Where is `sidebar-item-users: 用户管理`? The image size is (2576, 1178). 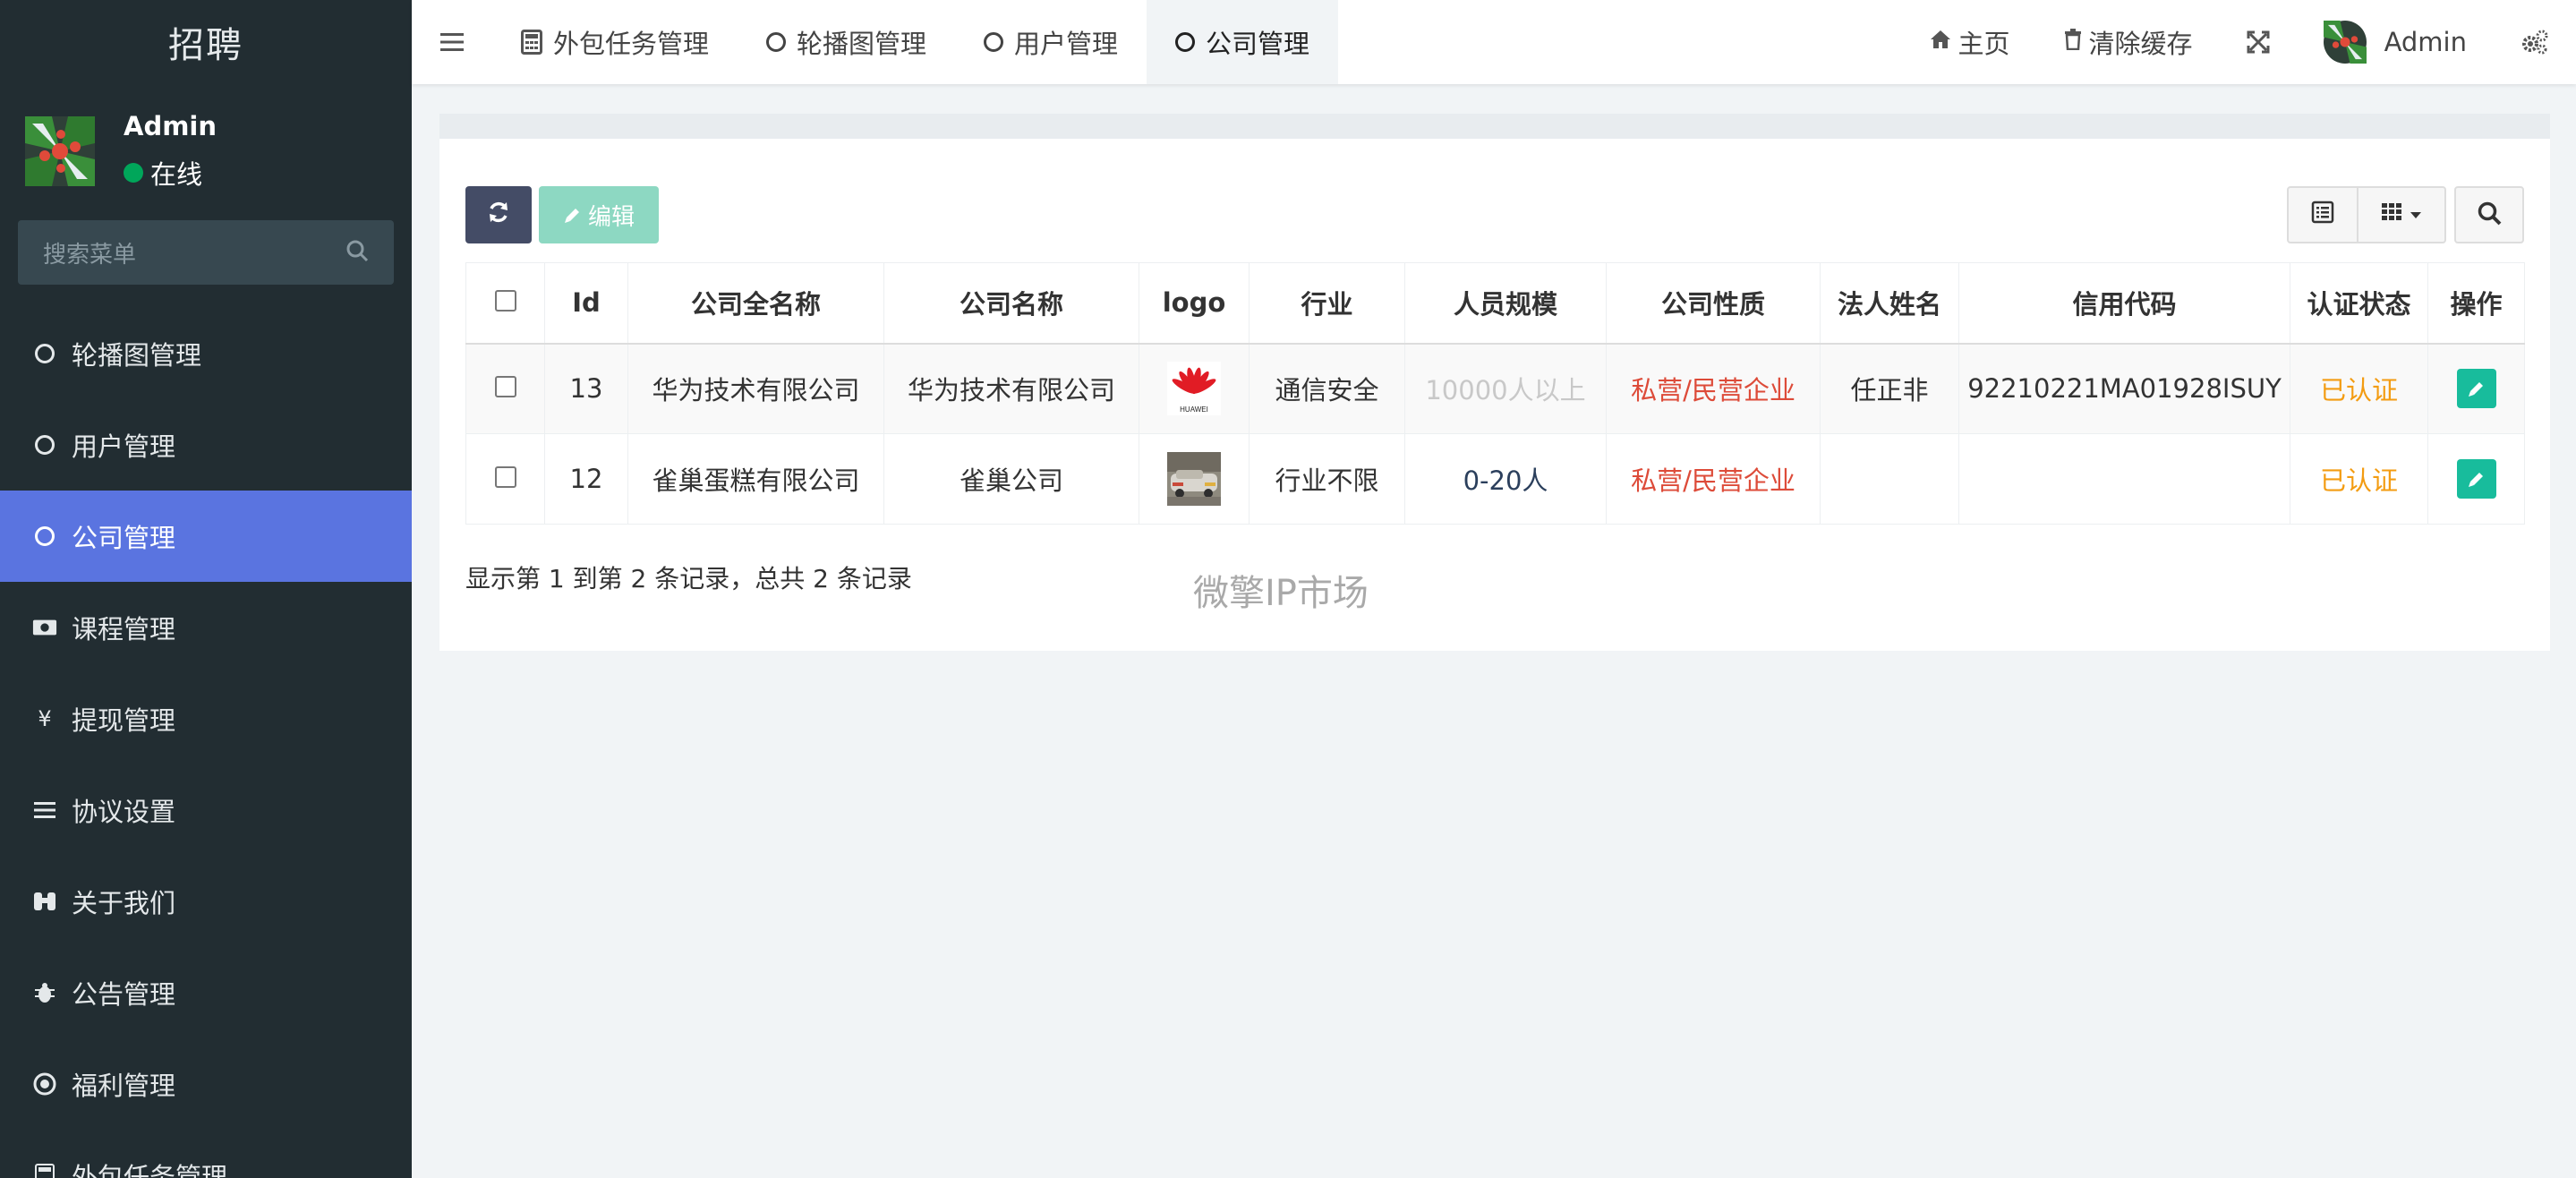 sidebar-item-users: 用户管理 is located at coordinates (206, 445).